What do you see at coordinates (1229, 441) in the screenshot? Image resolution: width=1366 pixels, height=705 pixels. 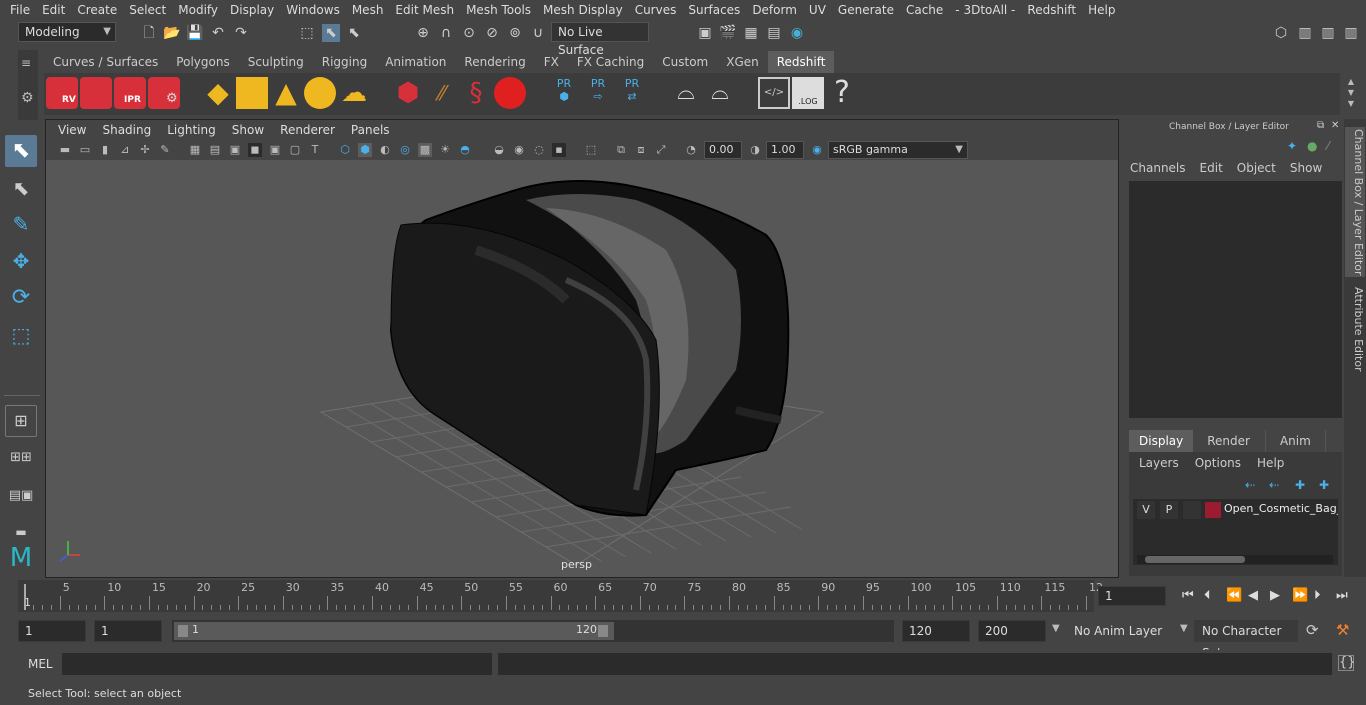 I see `layer-tab-render: Render` at bounding box center [1229, 441].